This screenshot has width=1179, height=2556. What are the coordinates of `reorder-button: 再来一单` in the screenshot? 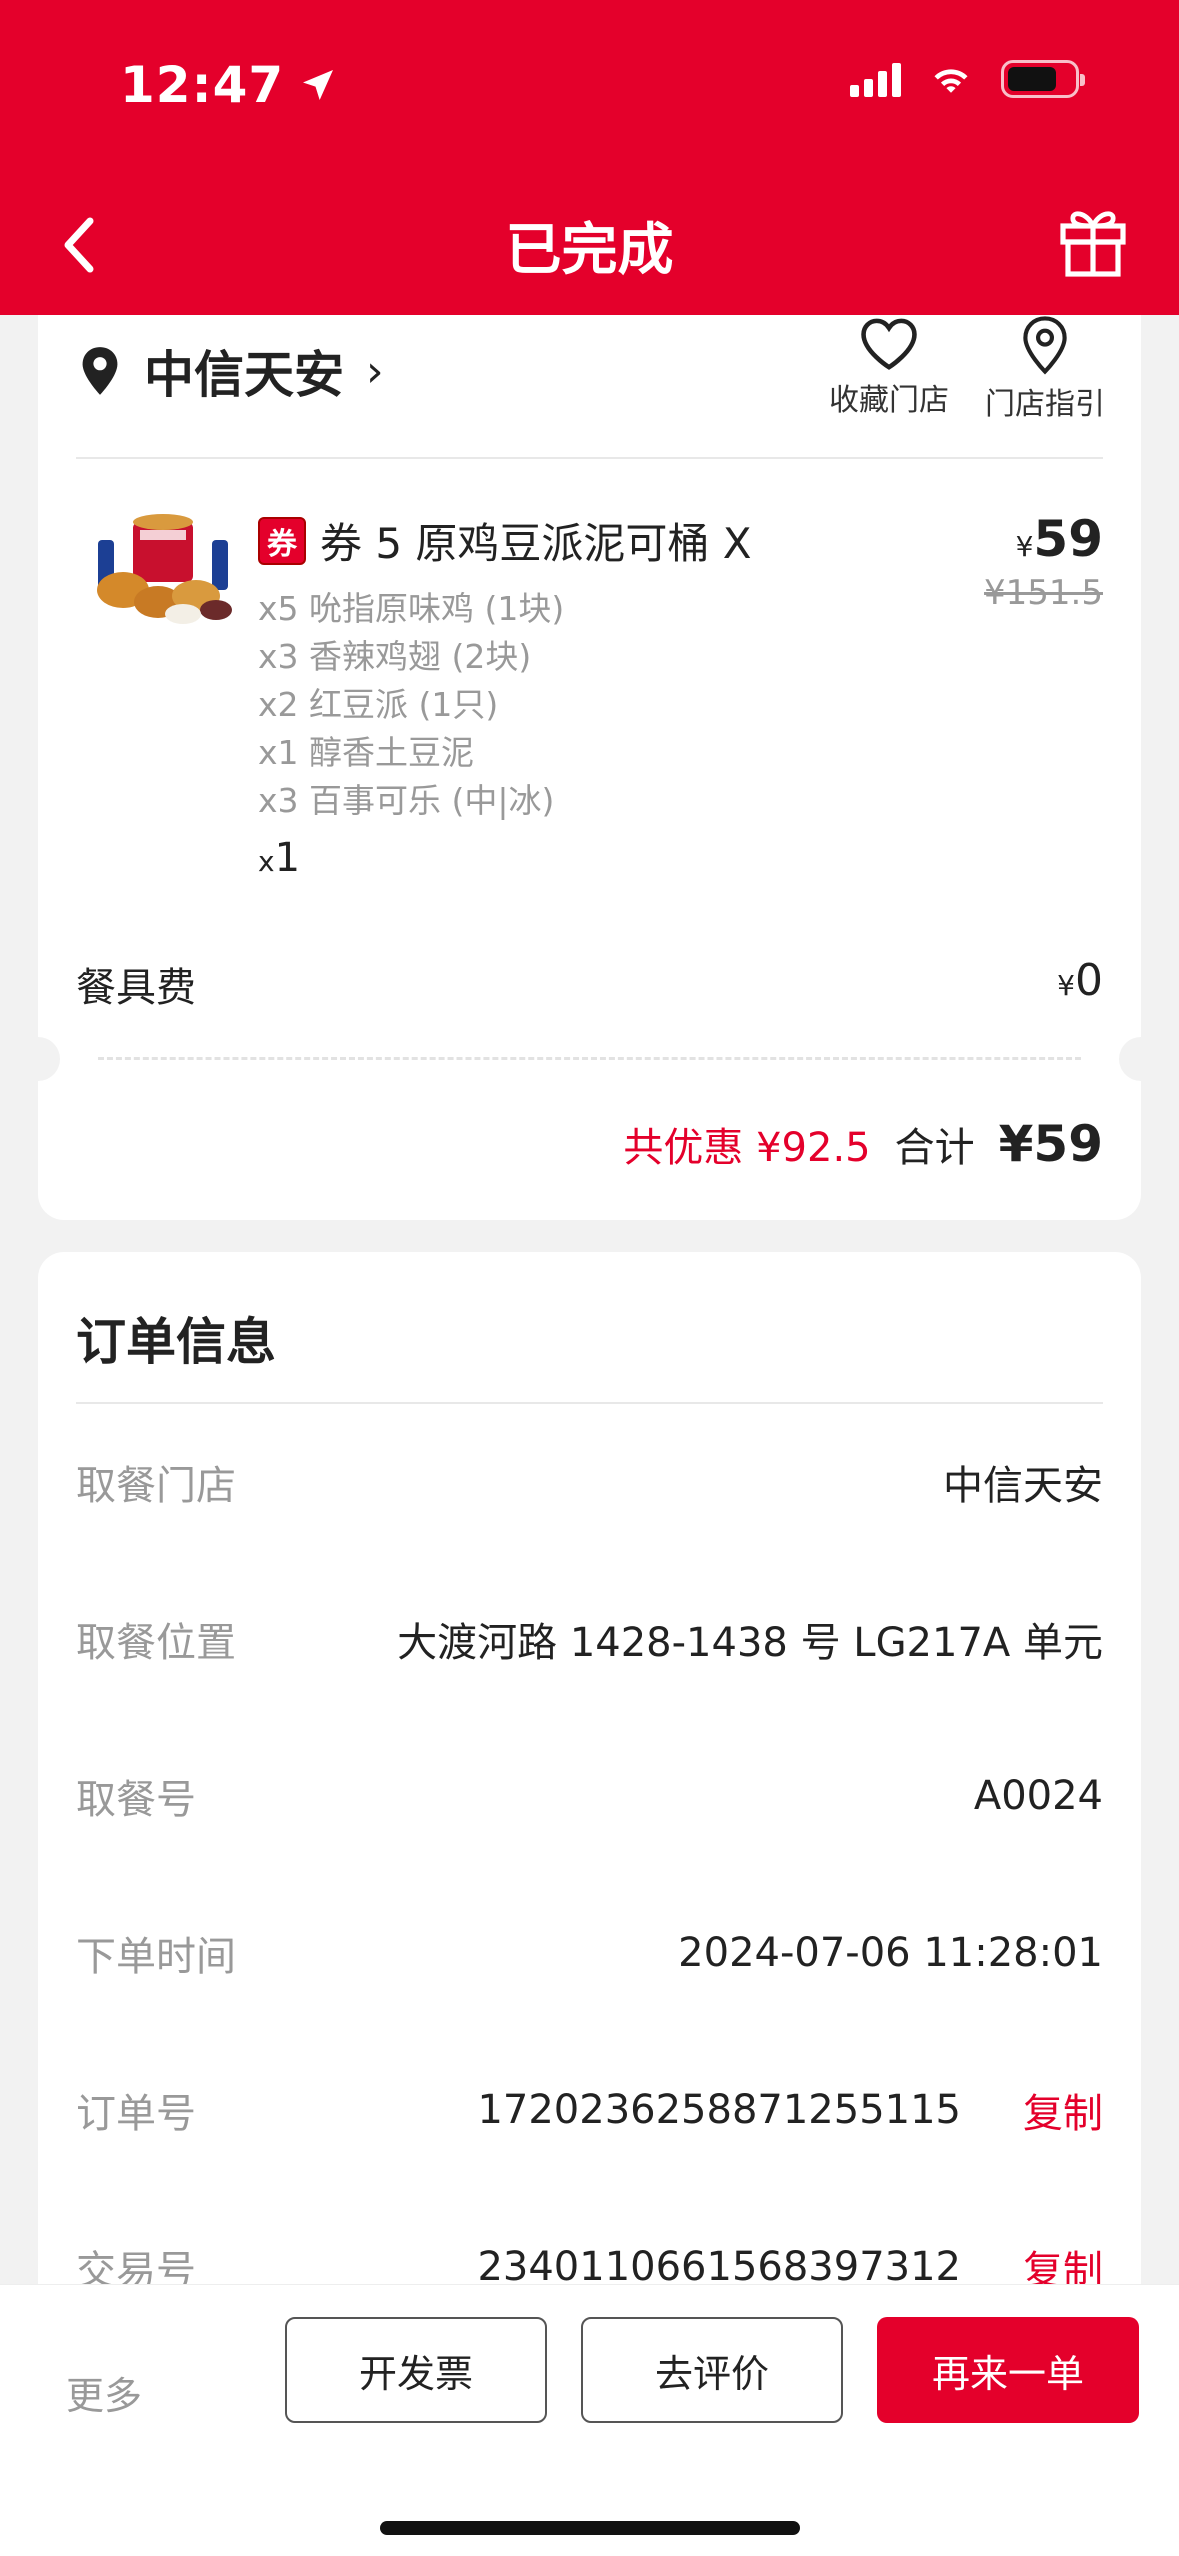 It's located at (1008, 2370).